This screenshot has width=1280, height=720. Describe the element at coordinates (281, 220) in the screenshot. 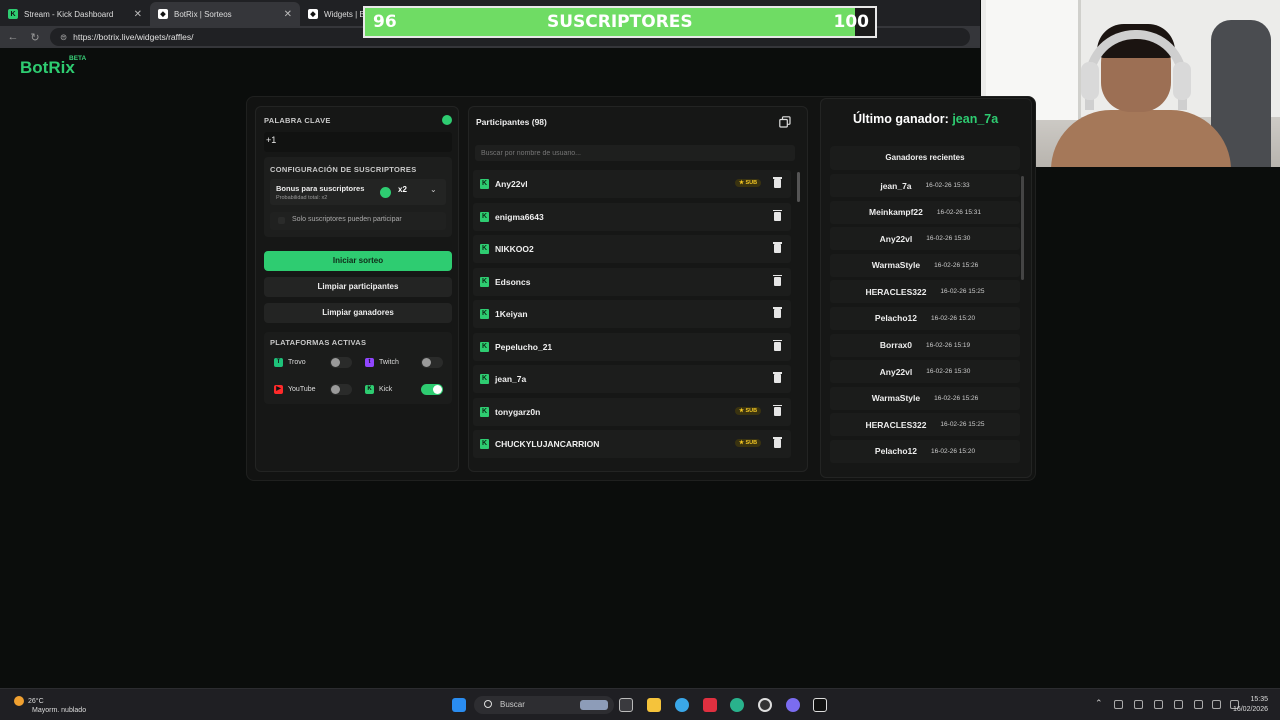

I see `checkbox-icon` at that location.